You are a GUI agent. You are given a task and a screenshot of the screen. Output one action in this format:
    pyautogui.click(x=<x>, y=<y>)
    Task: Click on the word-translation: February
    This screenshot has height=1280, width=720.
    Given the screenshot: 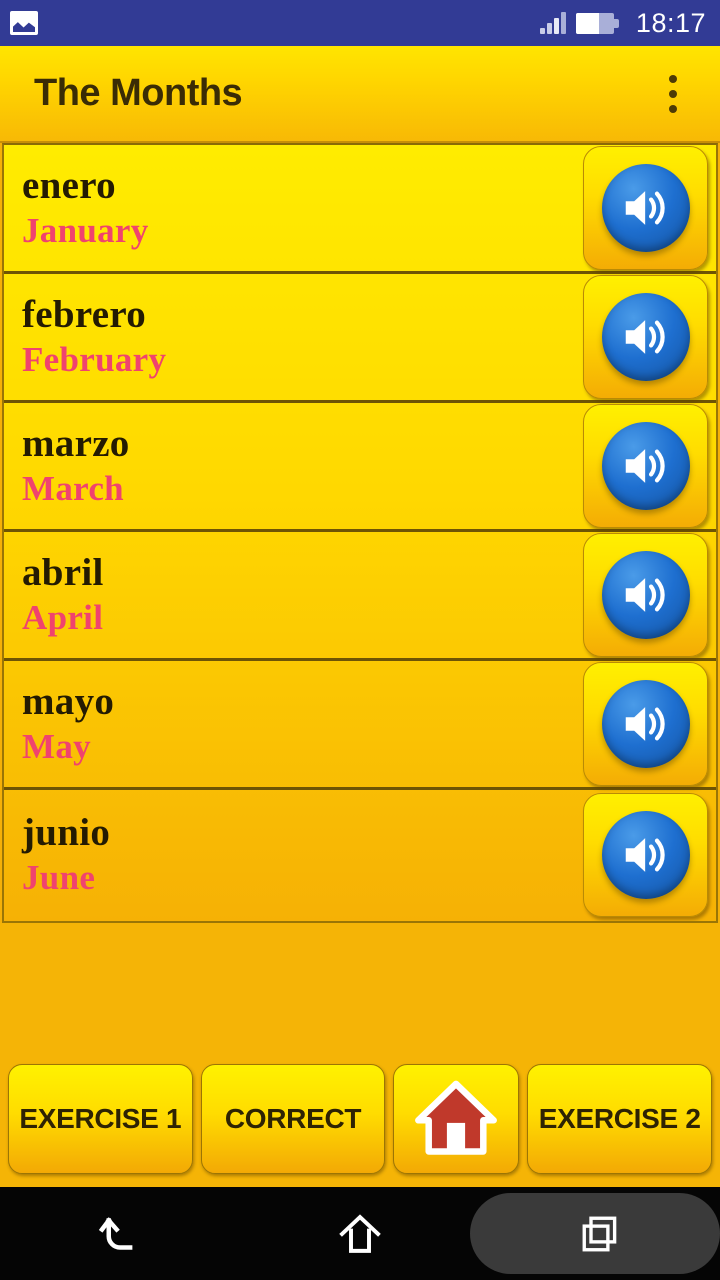 What is the action you would take?
    pyautogui.click(x=94, y=360)
    